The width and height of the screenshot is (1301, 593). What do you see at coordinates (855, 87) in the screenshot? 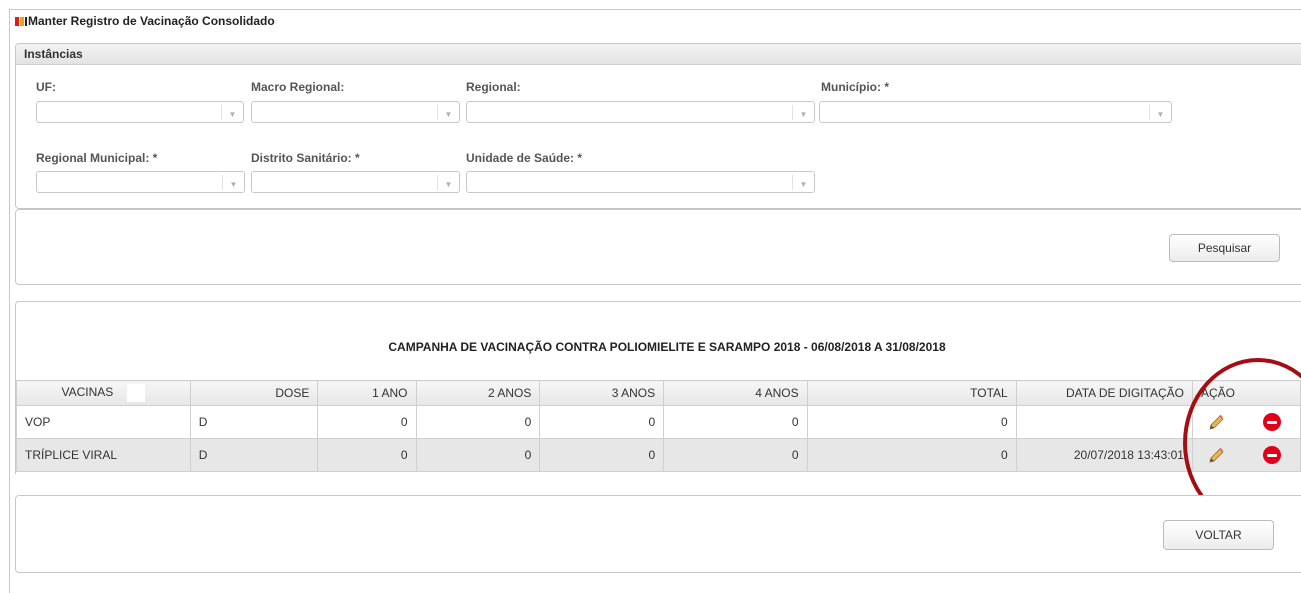
I see `municipio-label: Município: *` at bounding box center [855, 87].